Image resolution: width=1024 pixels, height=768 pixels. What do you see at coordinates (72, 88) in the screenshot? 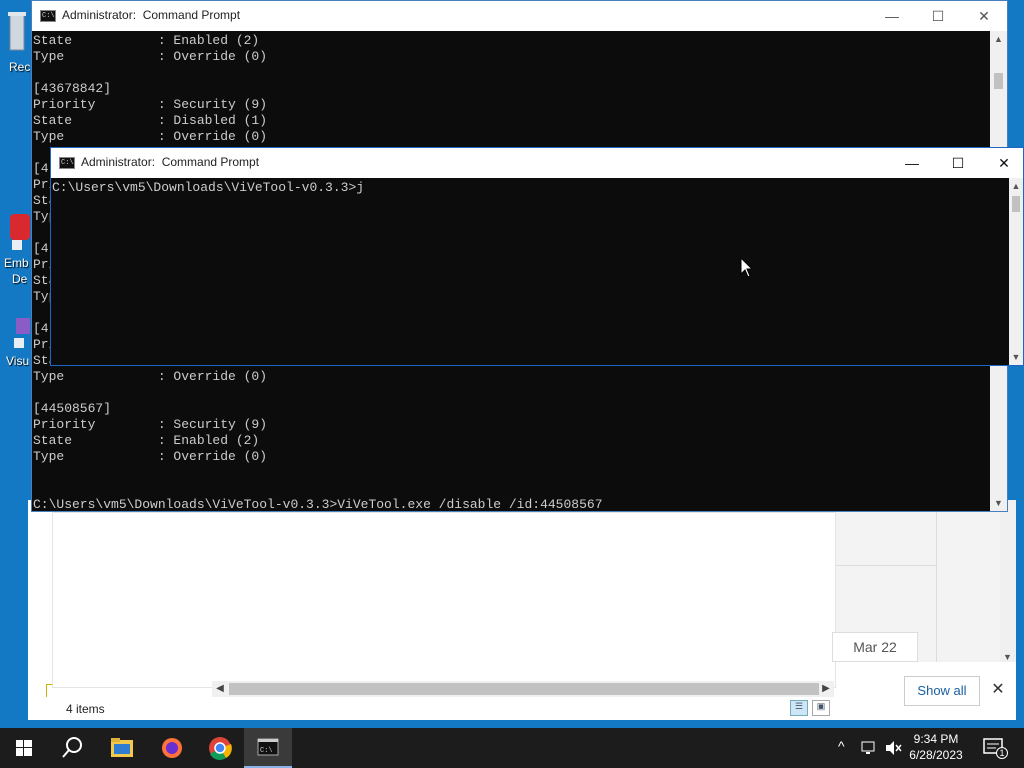
I see `console-line: [43678842]` at bounding box center [72, 88].